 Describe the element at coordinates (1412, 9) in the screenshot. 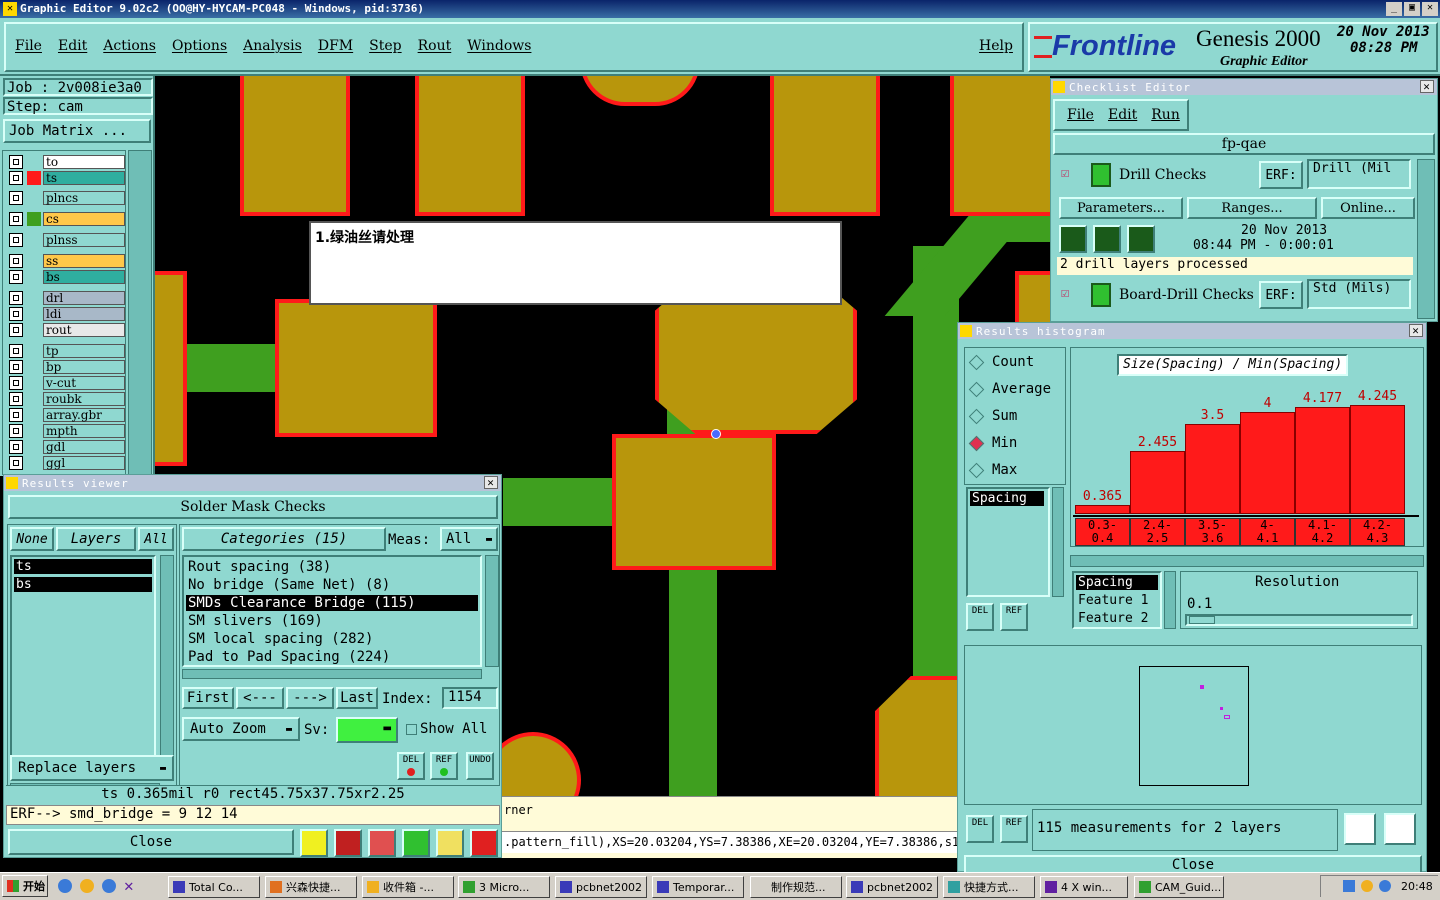

I see `maximize-button: ▣` at that location.